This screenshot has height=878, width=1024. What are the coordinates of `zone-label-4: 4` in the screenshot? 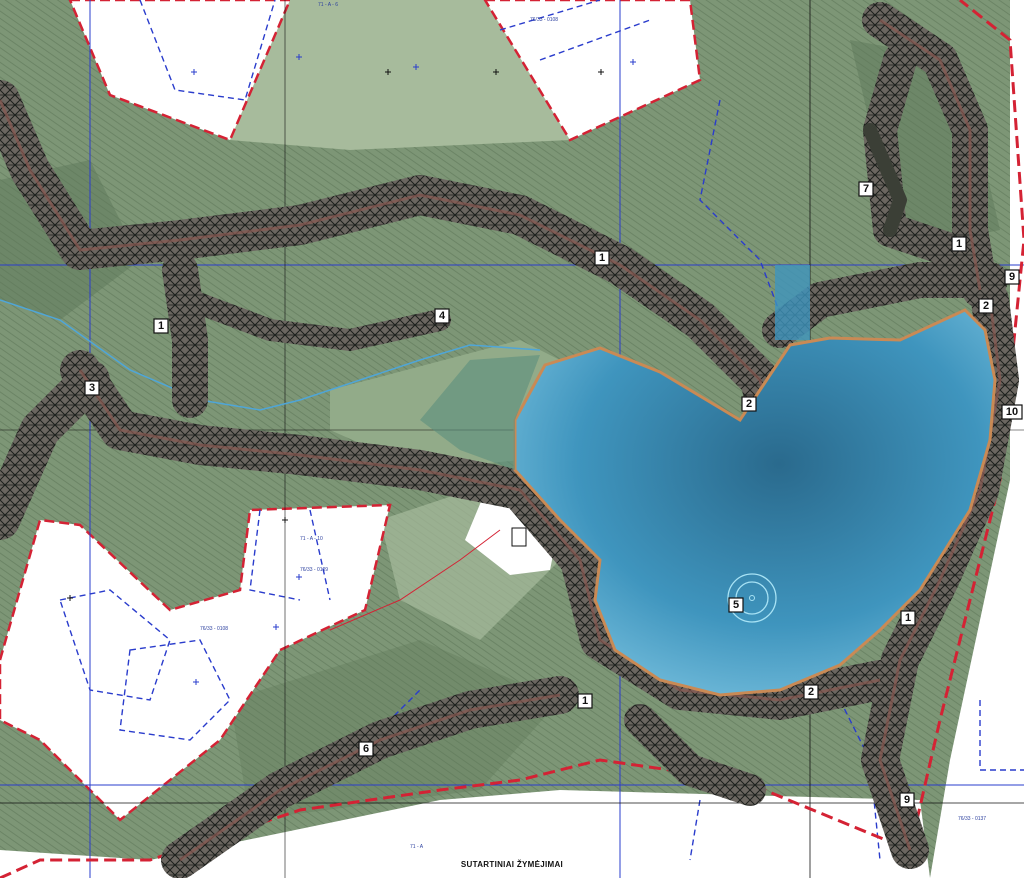 It's located at (442, 316).